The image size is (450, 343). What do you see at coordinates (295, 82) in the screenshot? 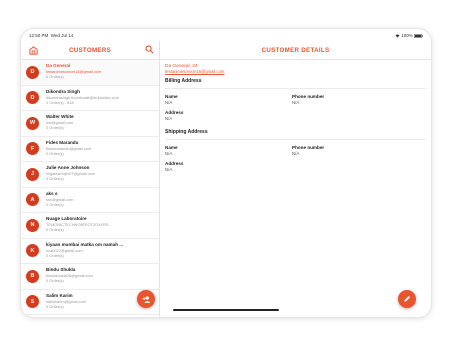
I see `billing-address-heading: Billing Address` at bounding box center [295, 82].